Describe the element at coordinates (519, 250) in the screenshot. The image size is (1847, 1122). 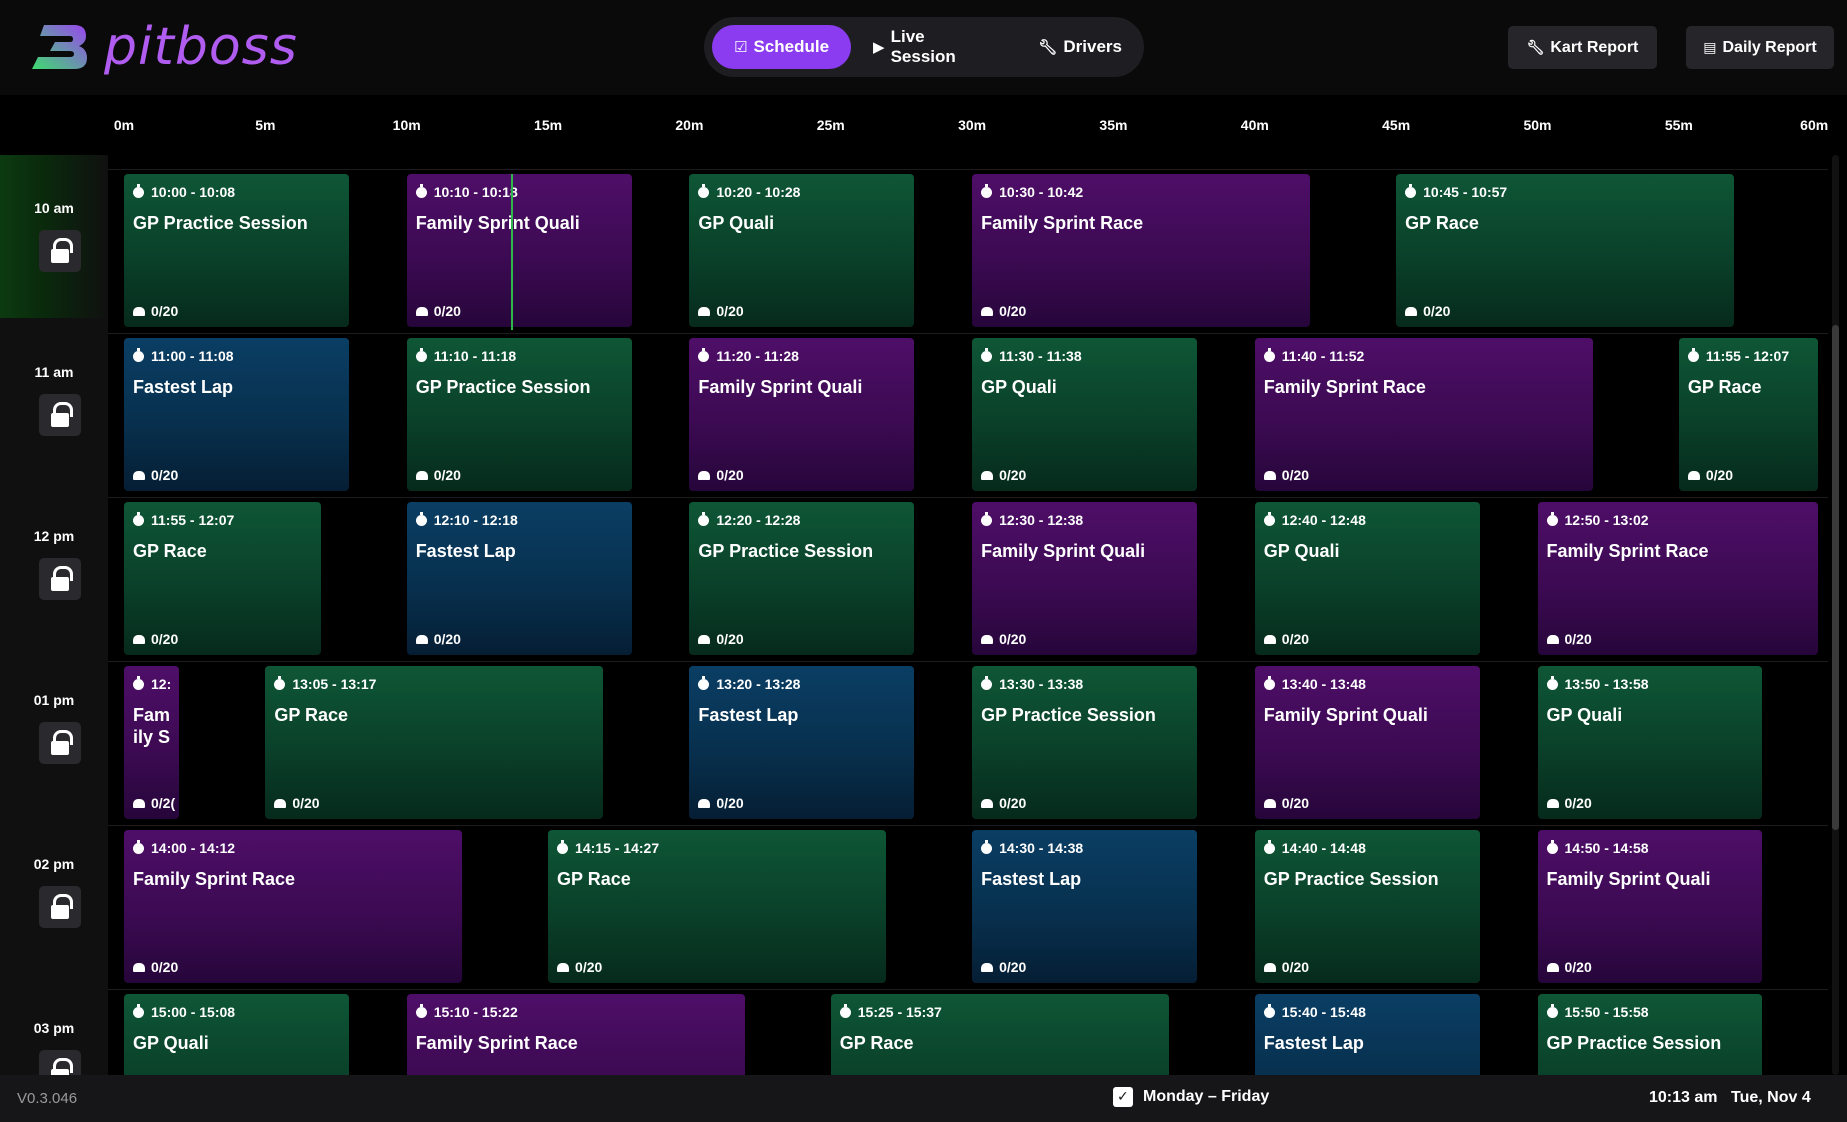
I see `session-block: 10:10 - 10:18 Family Sprint Quali 0/20` at that location.